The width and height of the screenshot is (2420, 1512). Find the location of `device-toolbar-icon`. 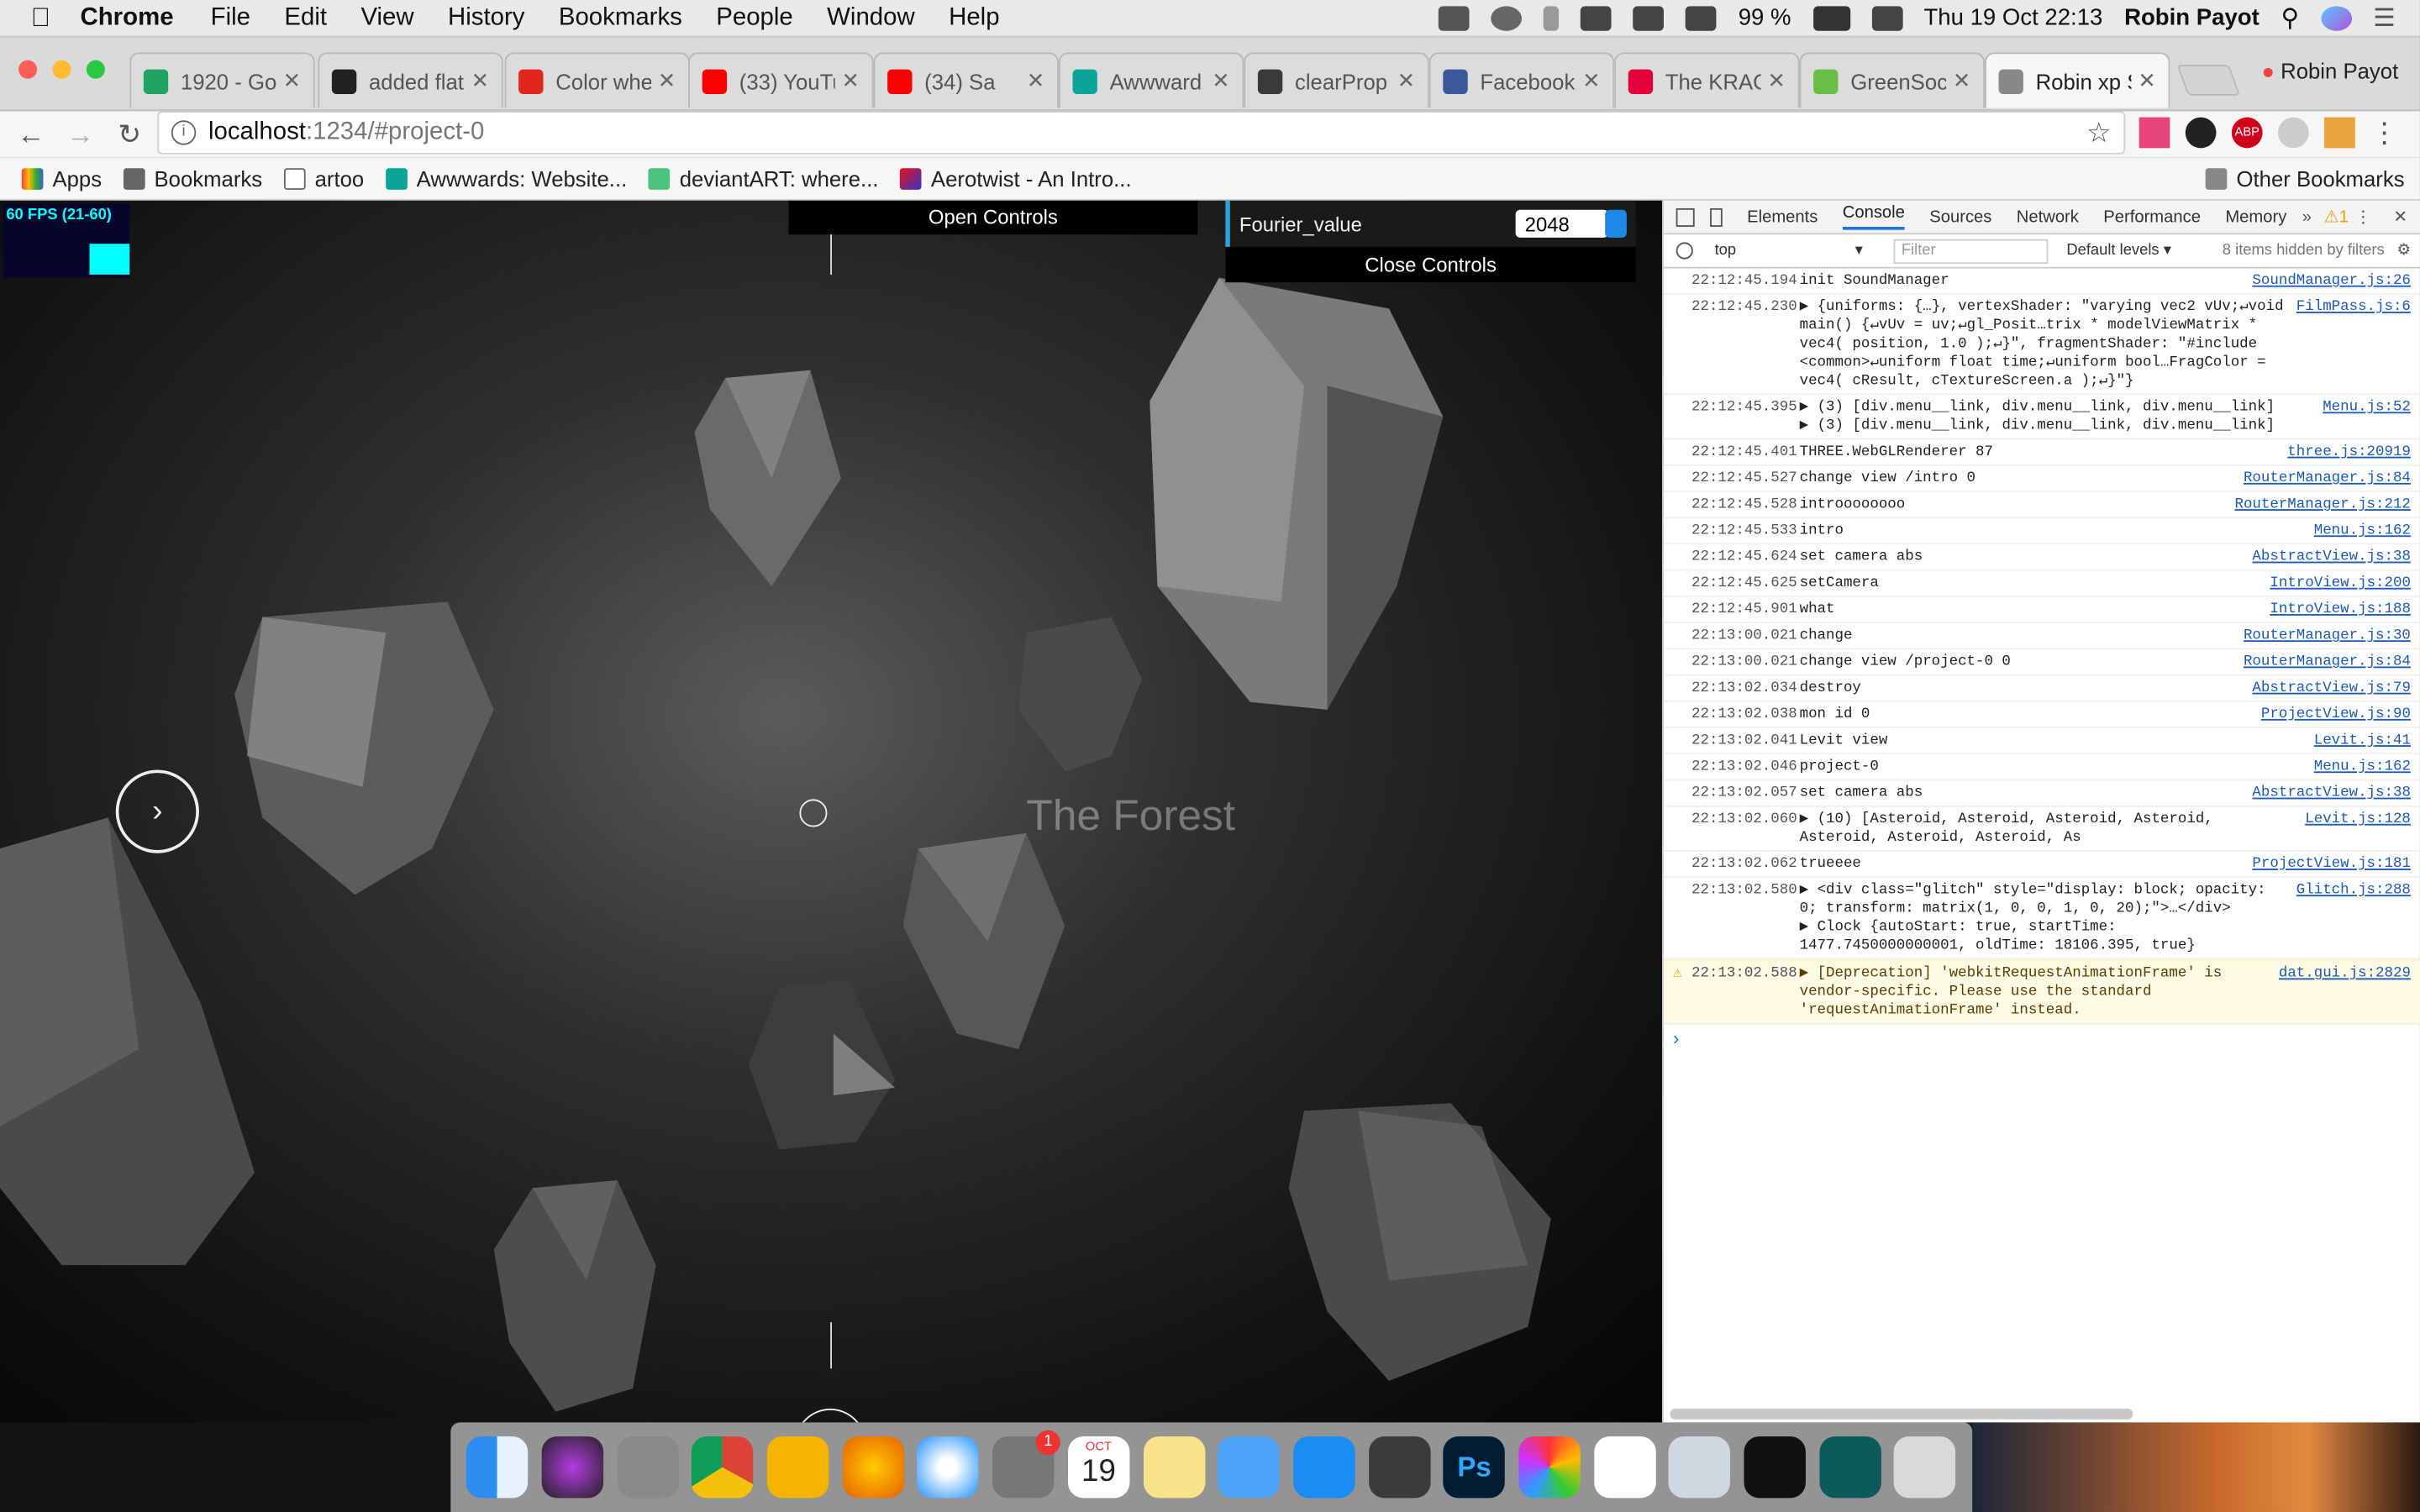

device-toolbar-icon is located at coordinates (1716, 217).